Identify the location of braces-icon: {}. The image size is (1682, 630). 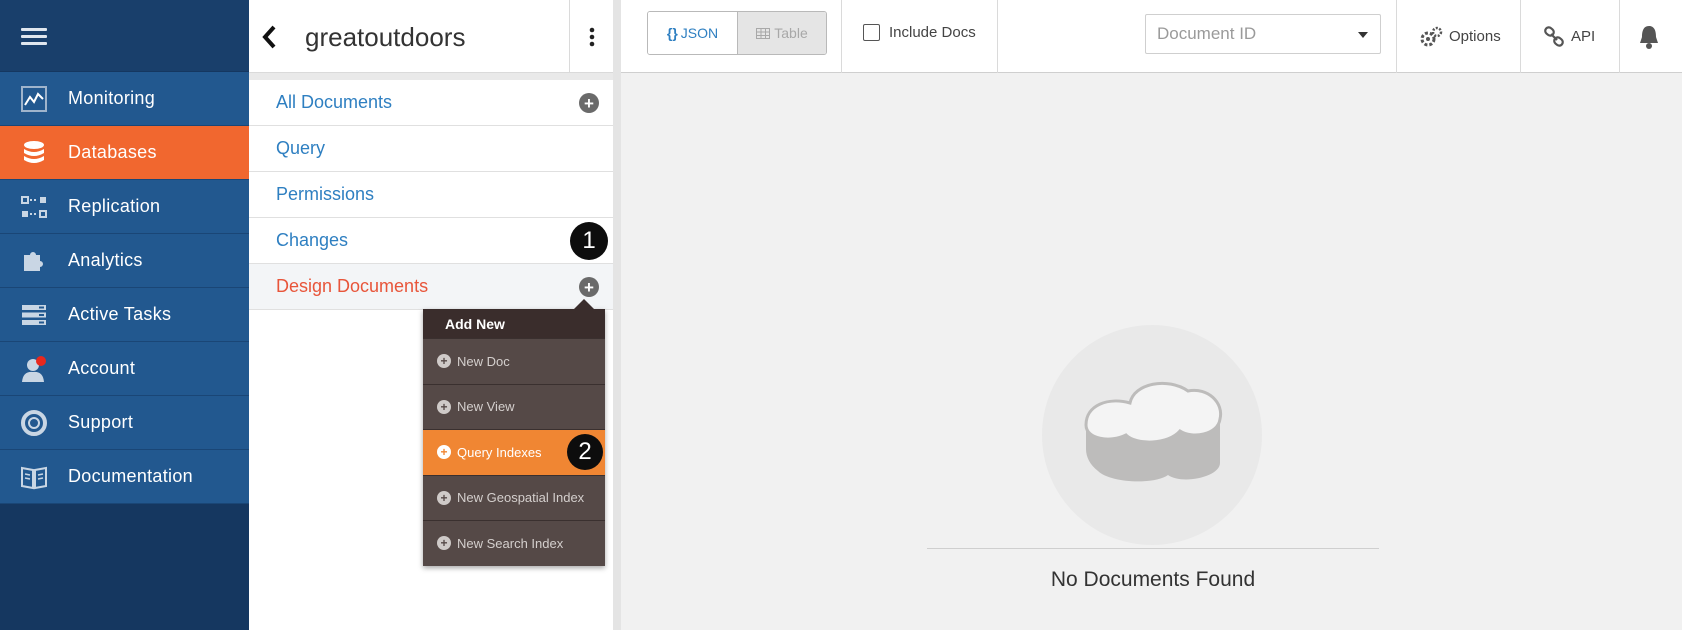
(672, 33).